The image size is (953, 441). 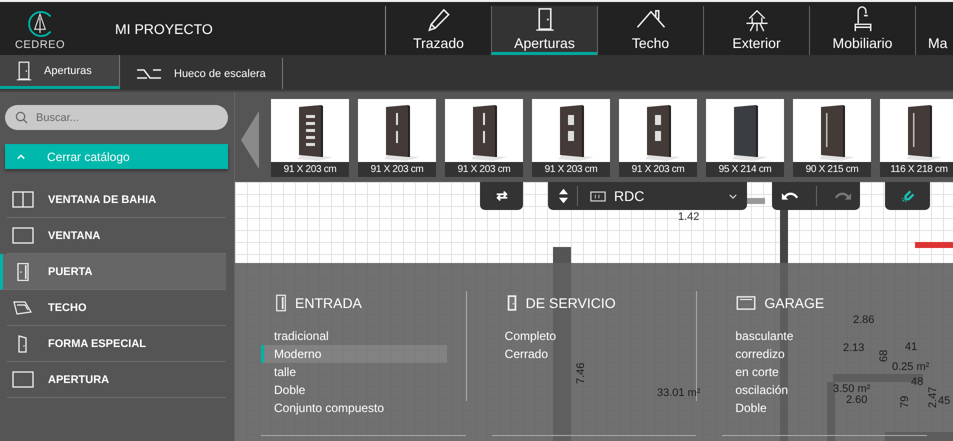 What do you see at coordinates (647, 196) in the screenshot?
I see `level-selector: RDC` at bounding box center [647, 196].